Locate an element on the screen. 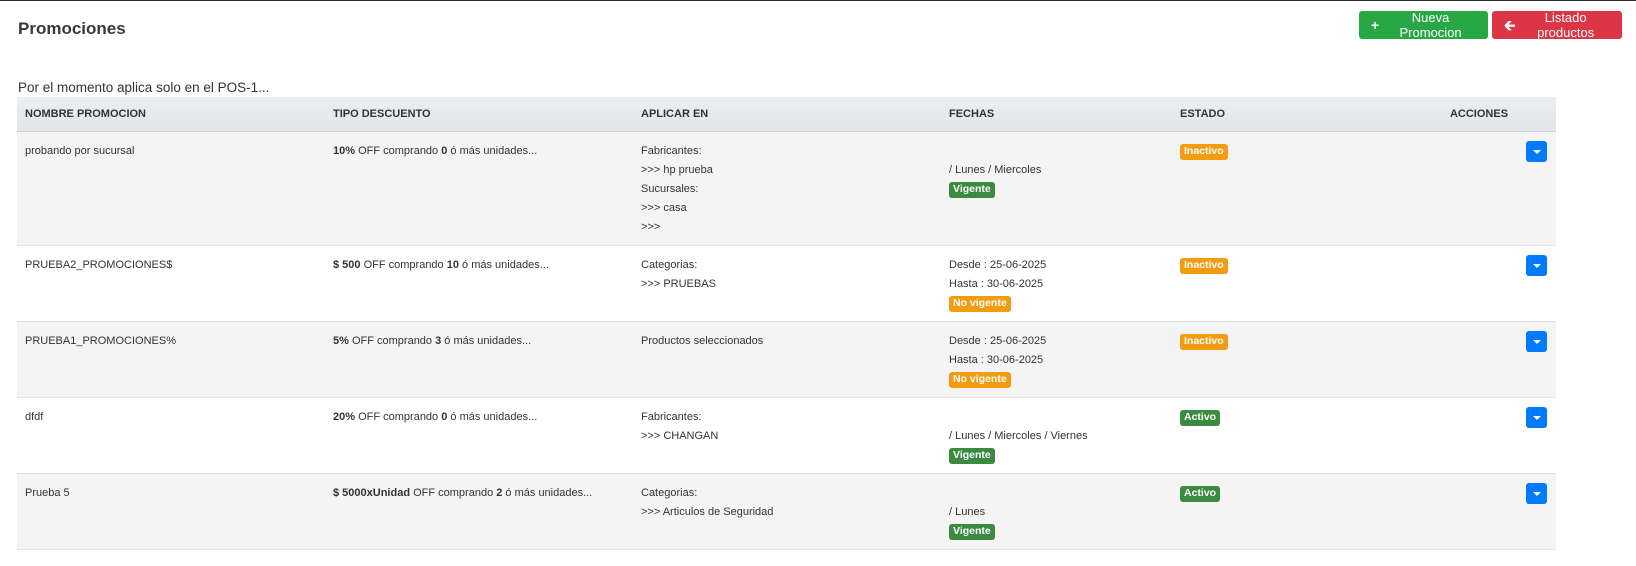  promo-name: PRUEBA1_PROMOCIONES% is located at coordinates (171, 359).